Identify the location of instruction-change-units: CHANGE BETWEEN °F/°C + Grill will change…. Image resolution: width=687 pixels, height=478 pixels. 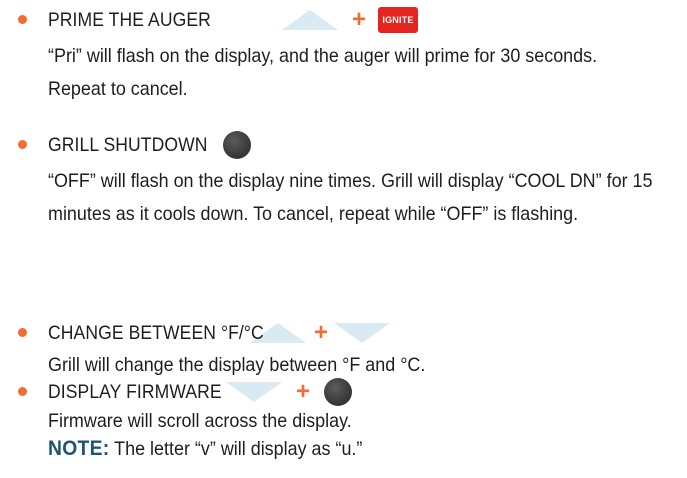
(352, 350).